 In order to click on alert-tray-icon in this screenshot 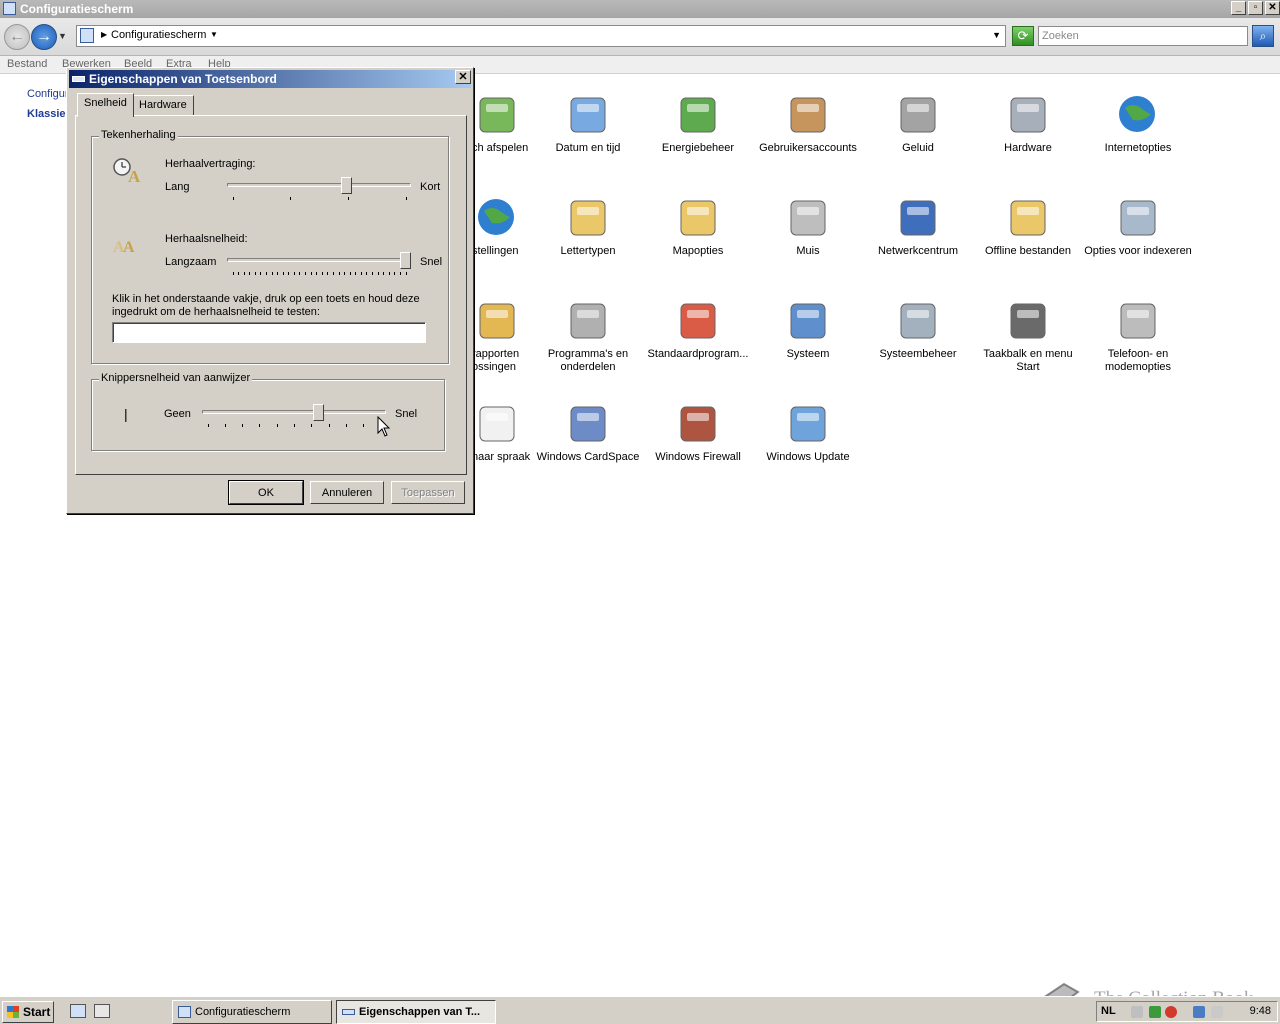, I will do `click(1171, 1012)`.